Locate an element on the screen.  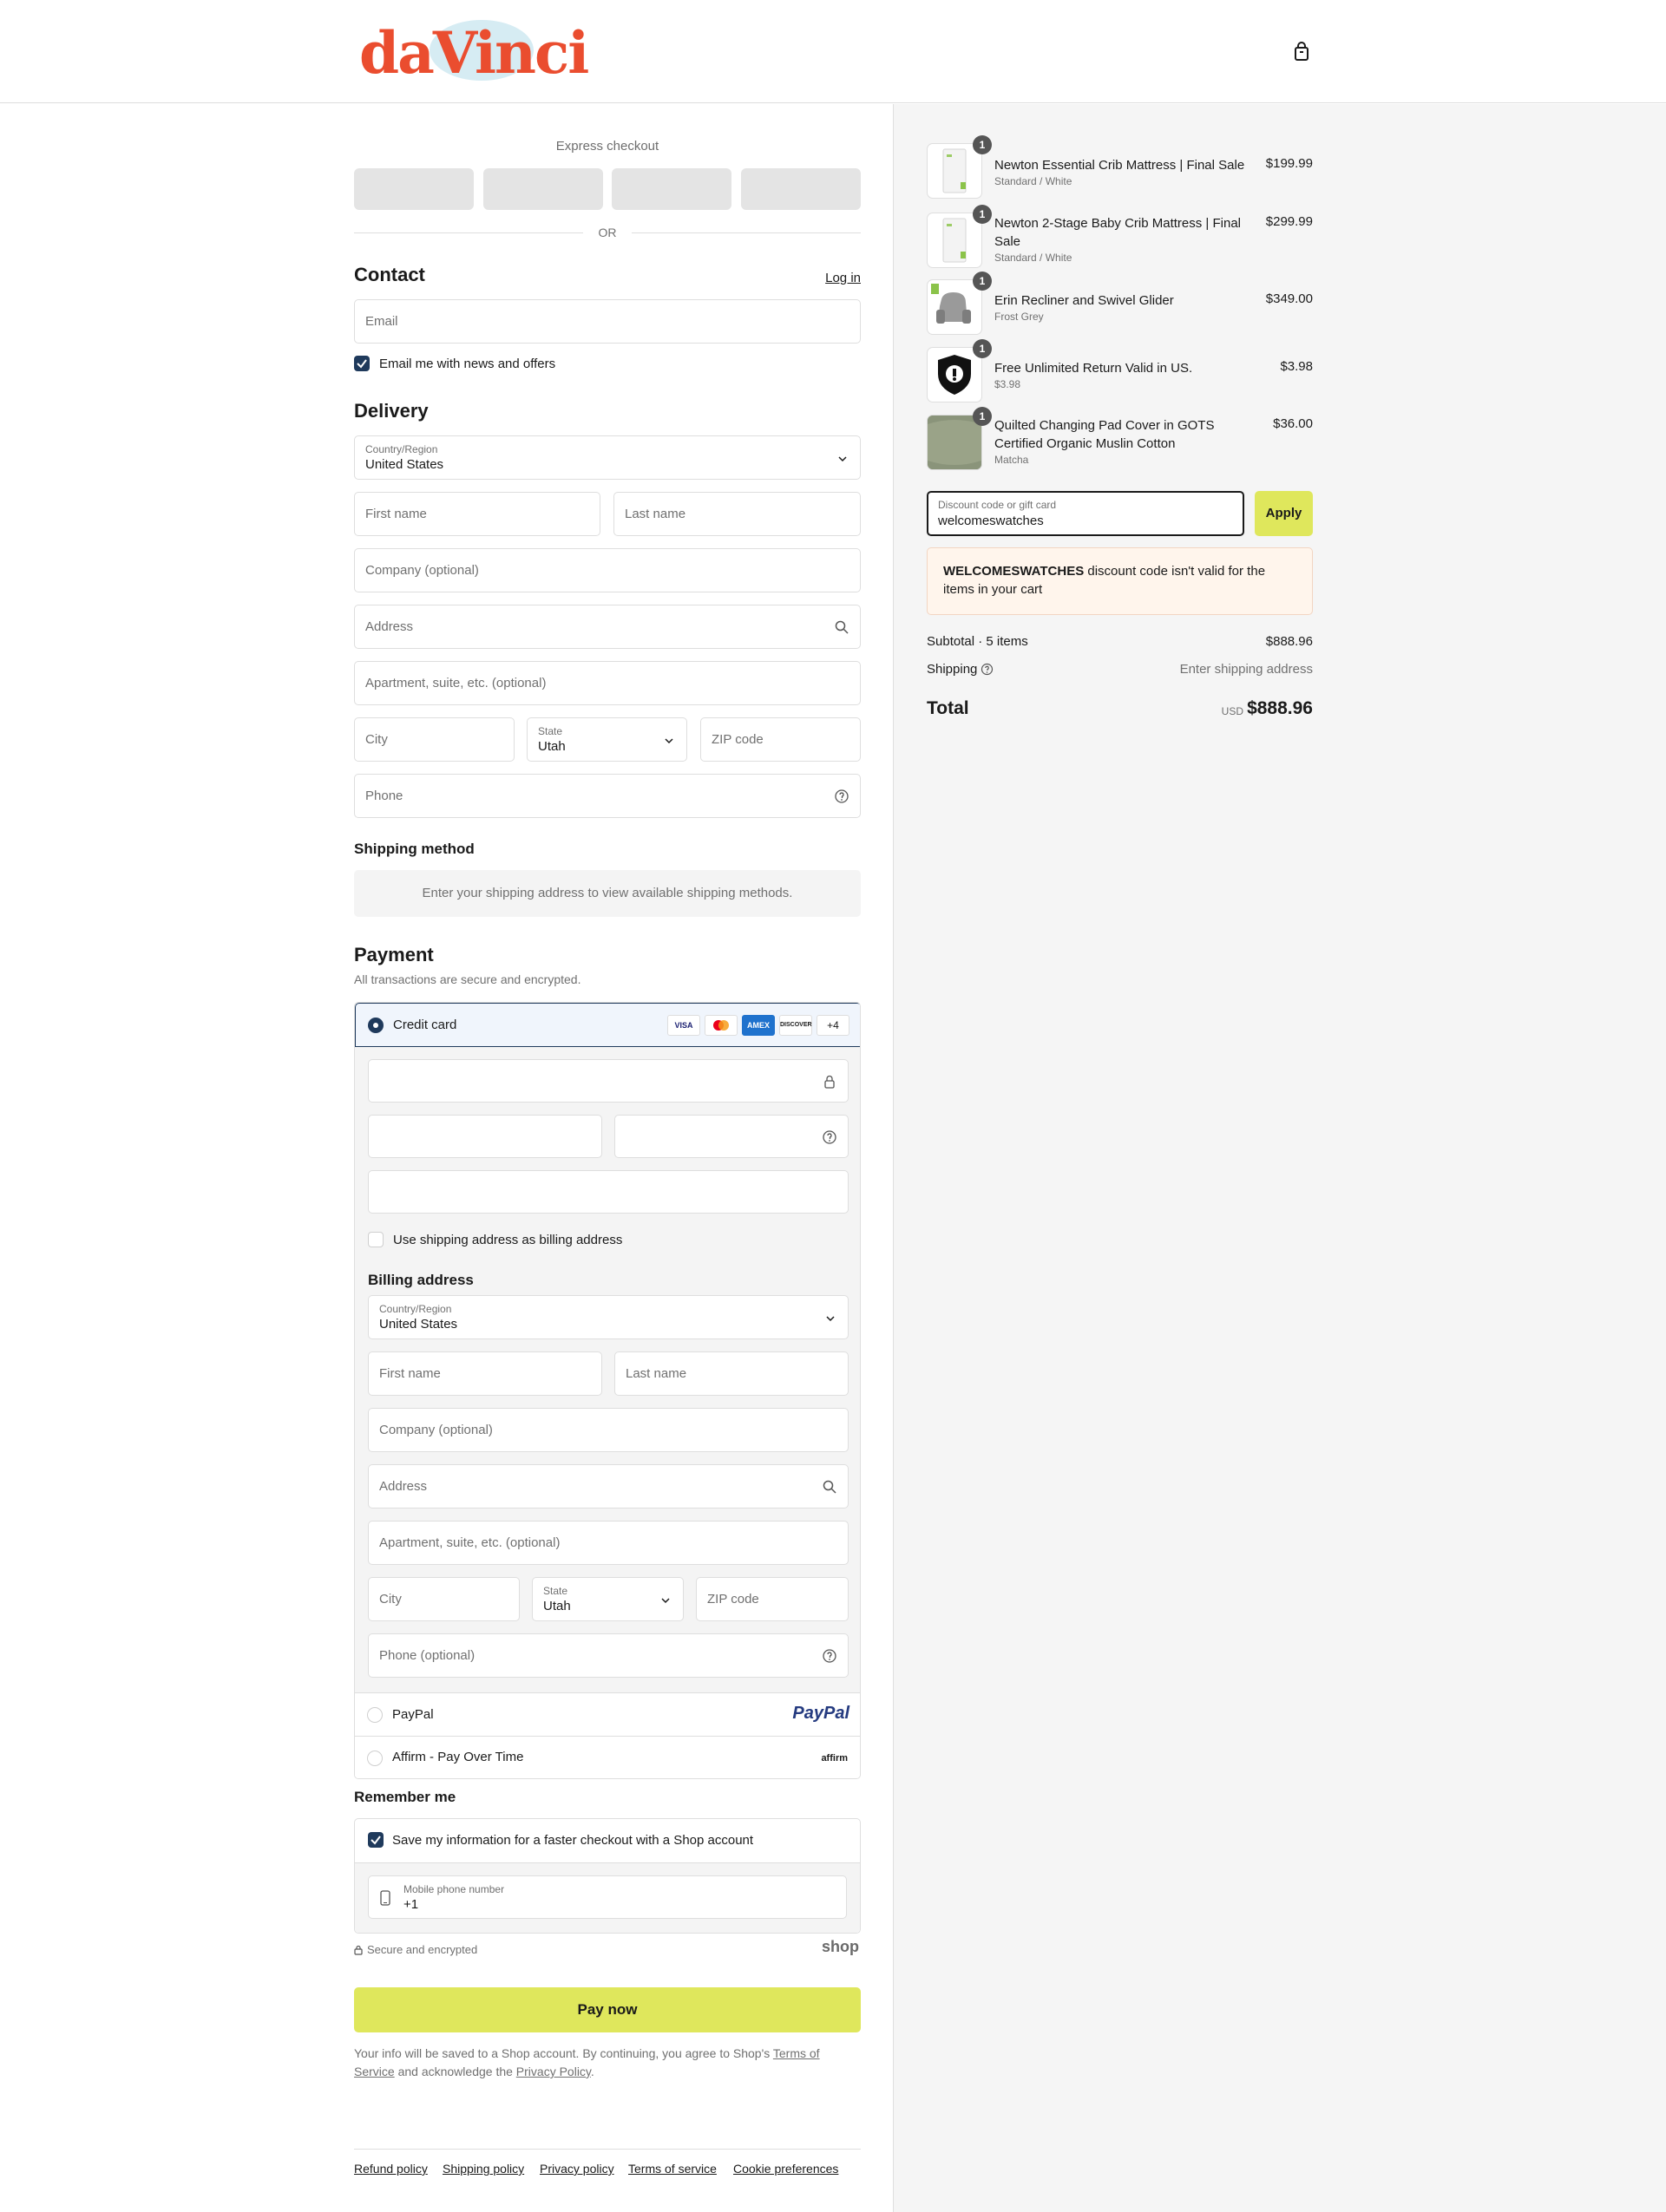
legal-middle: and acknowledge the is located at coordinates (455, 2071).